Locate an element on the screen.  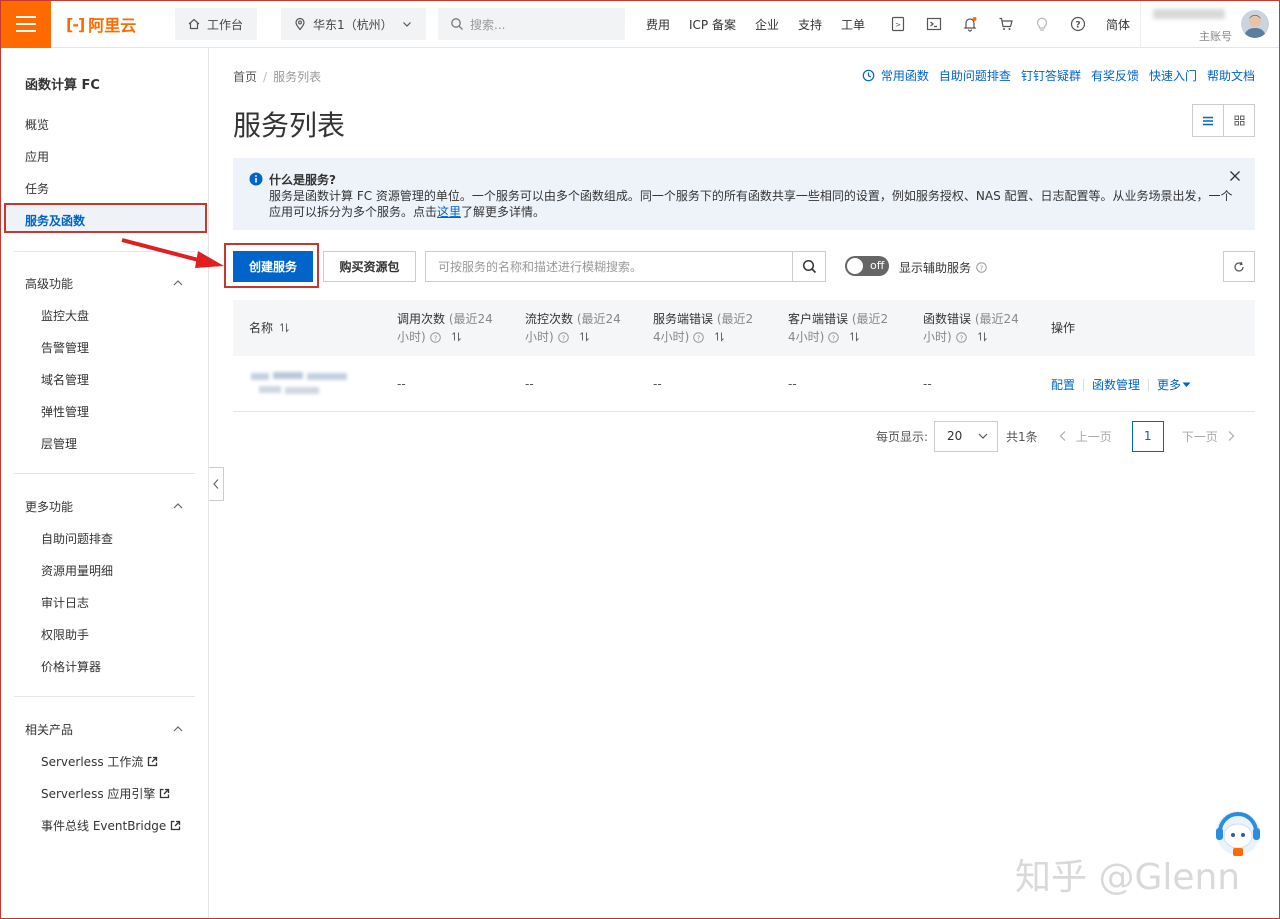
top-link-ticket: 工单 is located at coordinates (853, 24).